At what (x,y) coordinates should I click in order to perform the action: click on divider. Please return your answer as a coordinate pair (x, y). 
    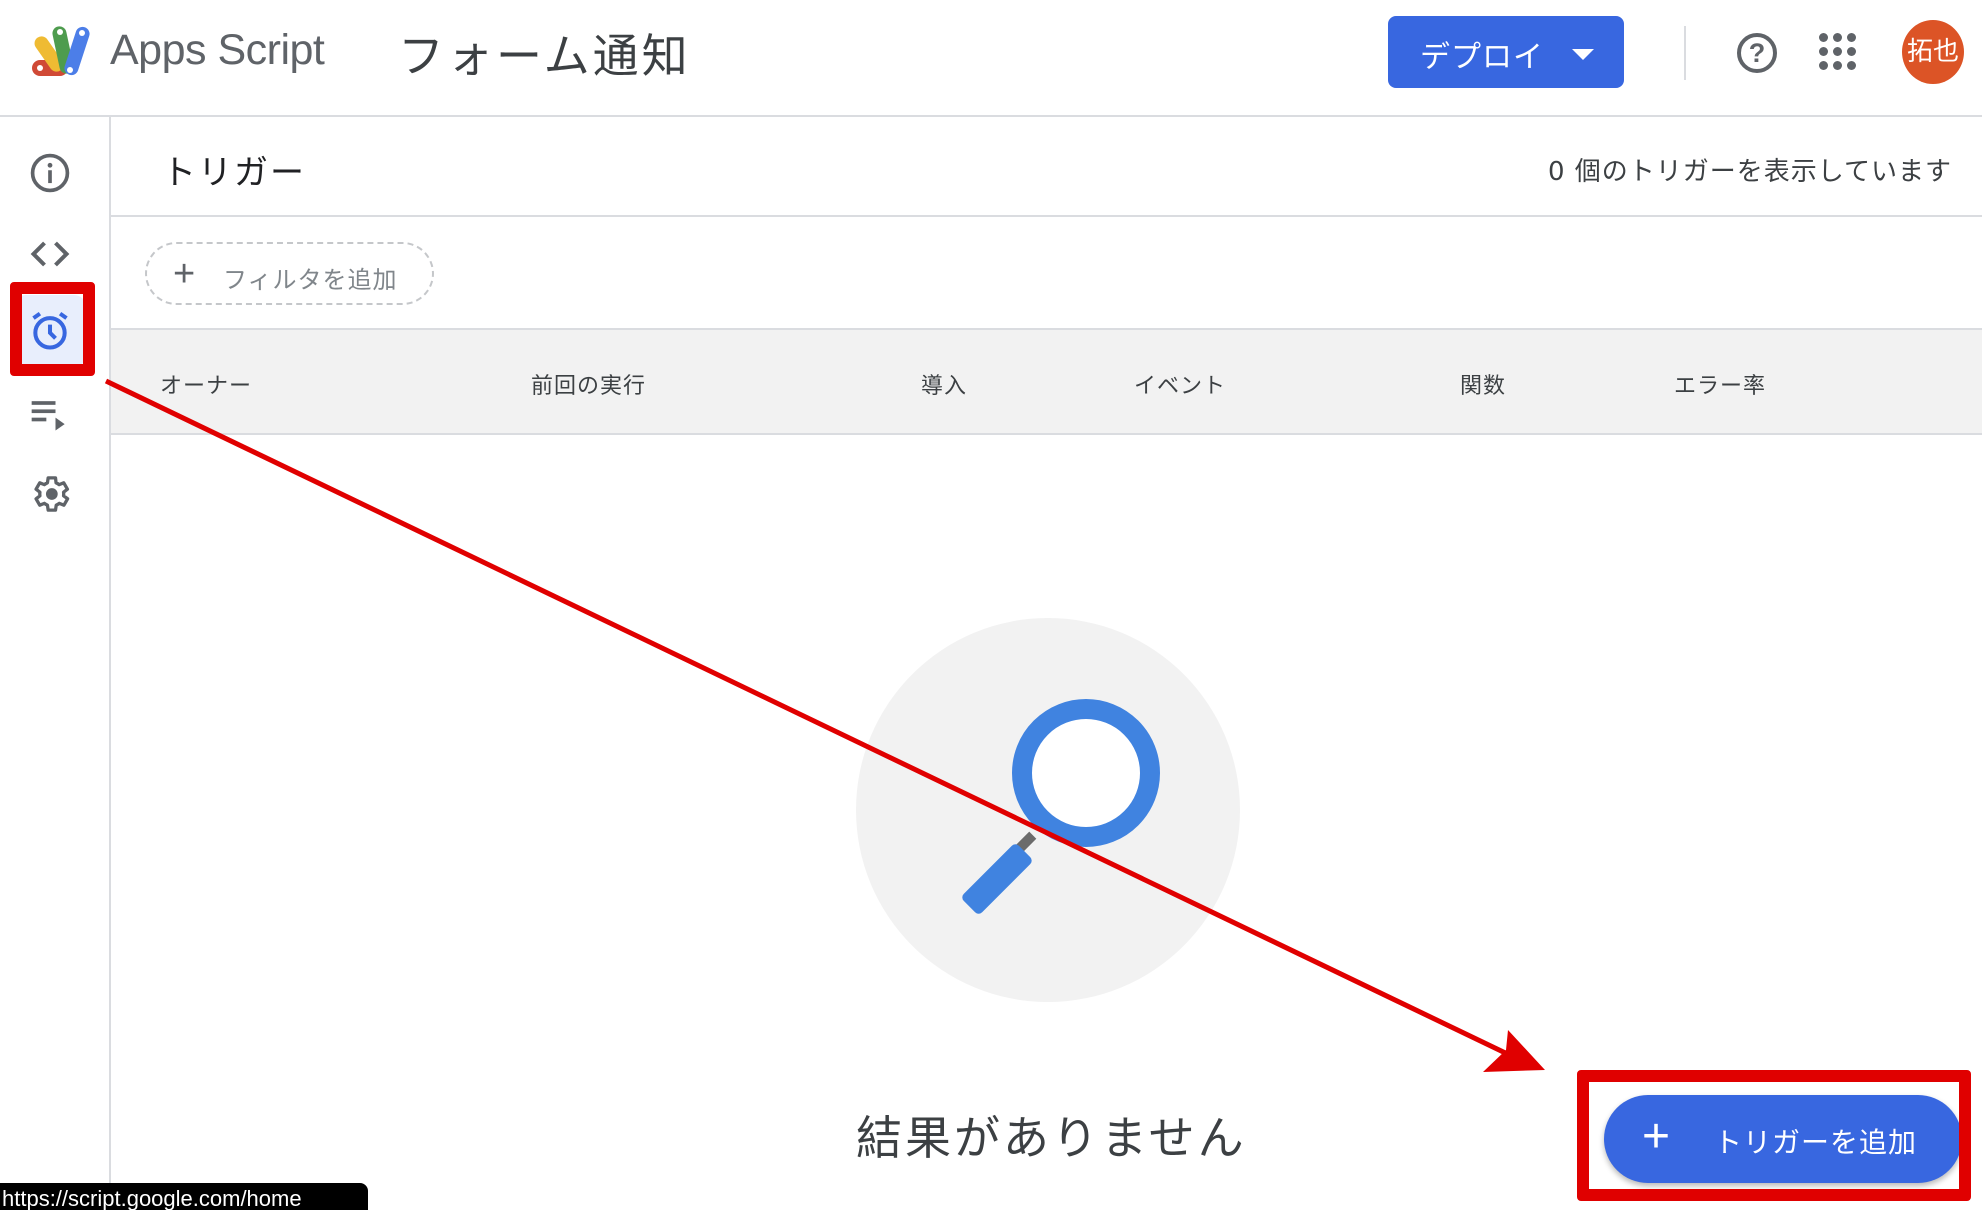
    Looking at the image, I should click on (1046, 216).